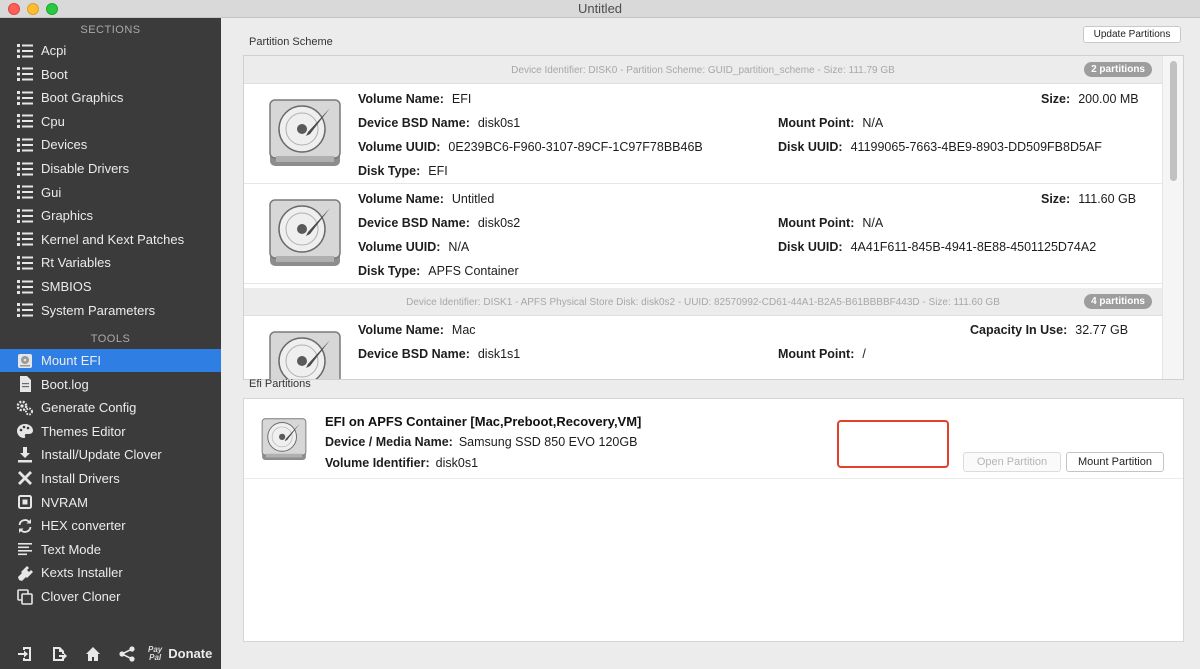  I want to click on partition-count-badge: 2 partitions, so click(1118, 69).